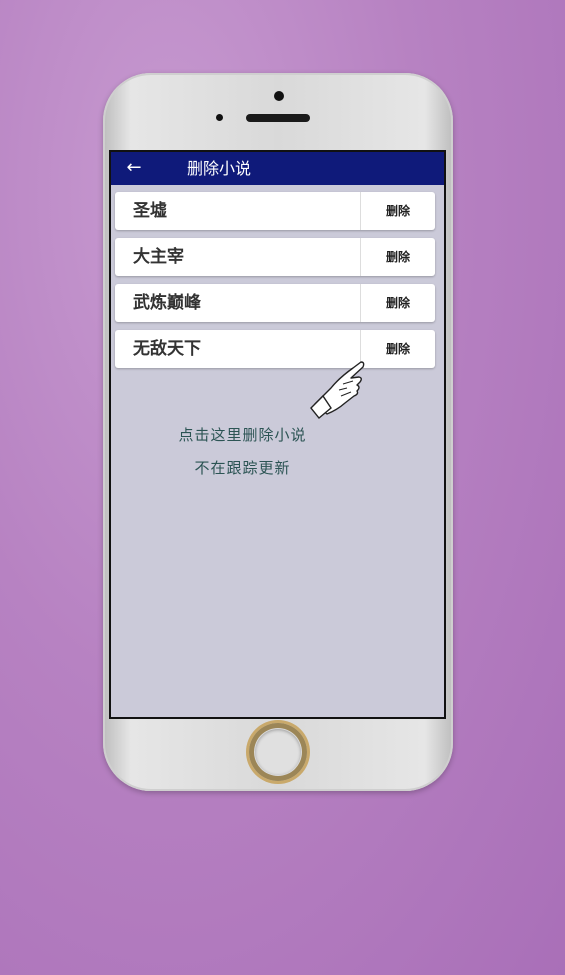  What do you see at coordinates (275, 257) in the screenshot?
I see `list-item: 大主宰 删除` at bounding box center [275, 257].